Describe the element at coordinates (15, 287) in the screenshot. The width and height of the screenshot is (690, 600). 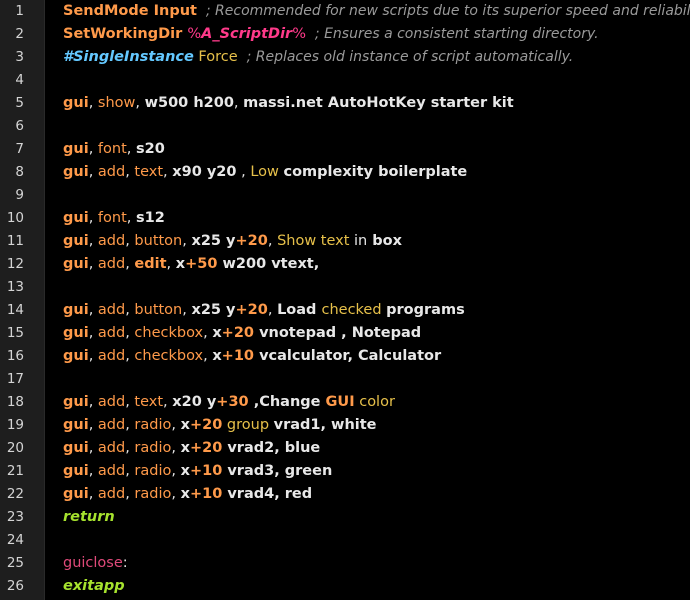
I see `line-number: 13` at that location.